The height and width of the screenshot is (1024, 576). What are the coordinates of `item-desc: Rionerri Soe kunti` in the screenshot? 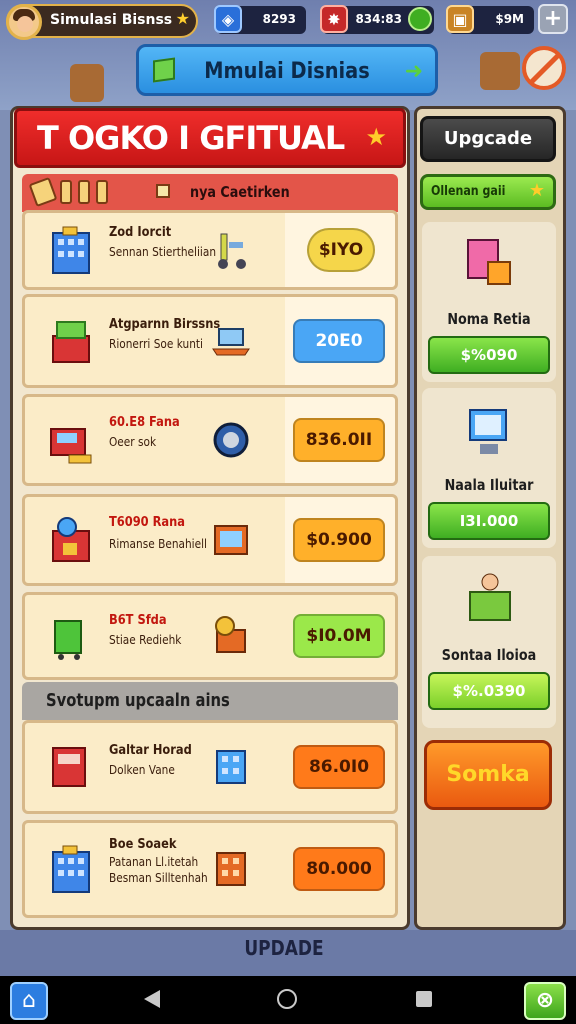 It's located at (156, 344).